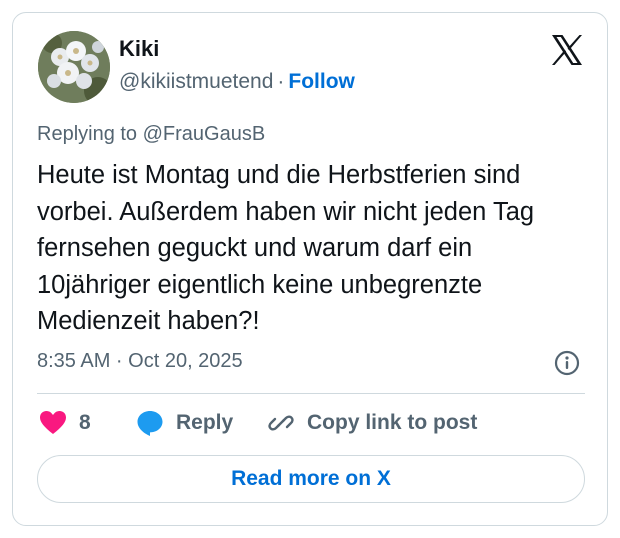  What do you see at coordinates (151, 134) in the screenshot?
I see `replying-to: Replying to @FrauGausB` at bounding box center [151, 134].